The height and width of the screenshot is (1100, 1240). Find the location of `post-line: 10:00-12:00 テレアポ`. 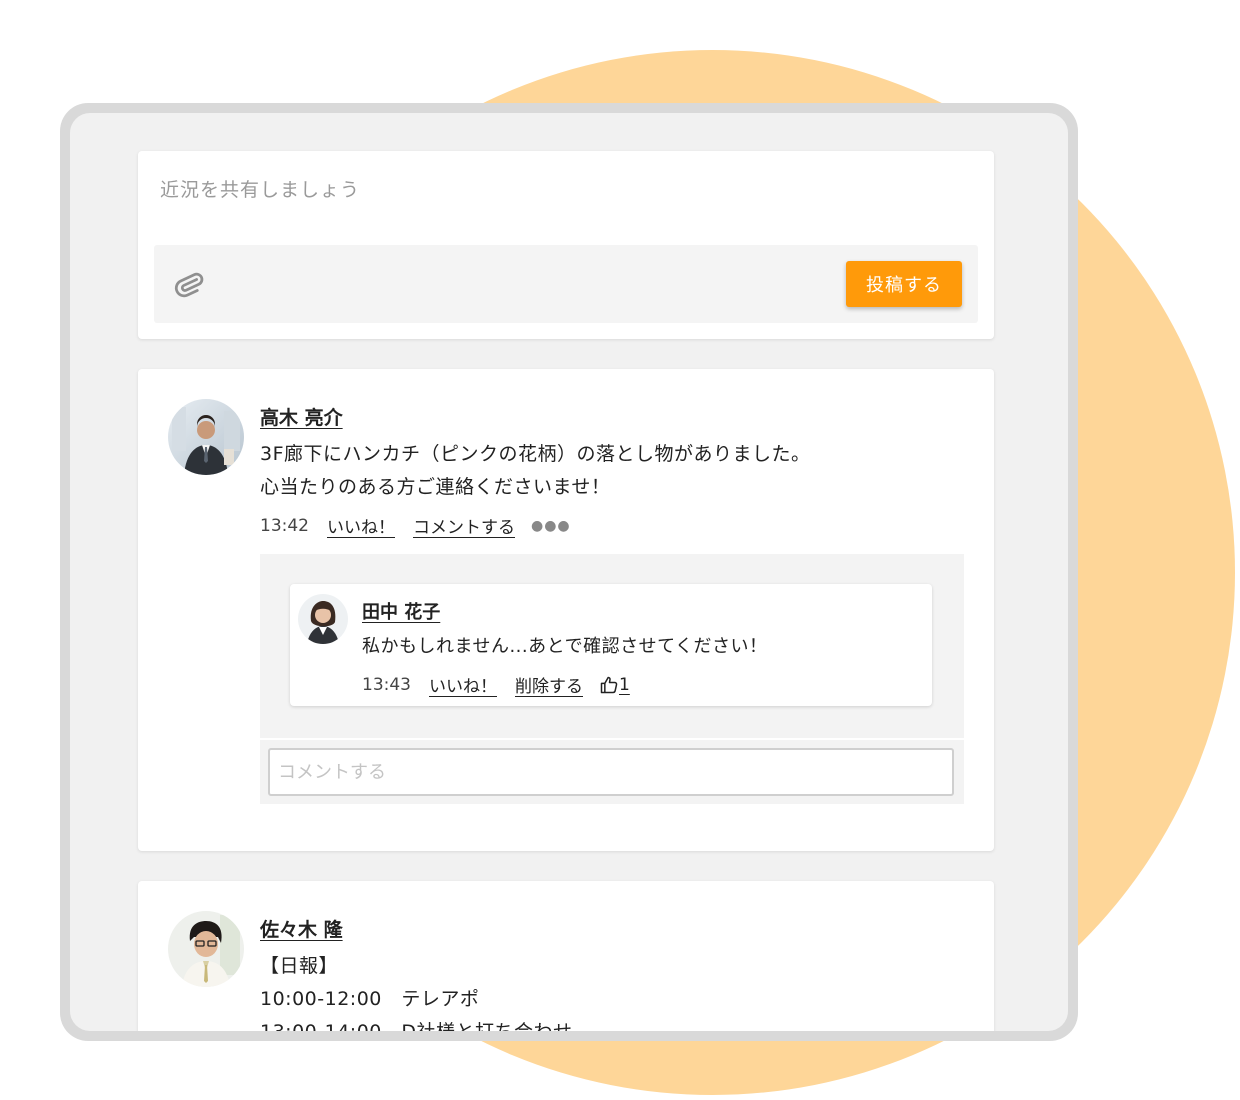

post-line: 10:00-12:00 テレアポ is located at coordinates (370, 999).